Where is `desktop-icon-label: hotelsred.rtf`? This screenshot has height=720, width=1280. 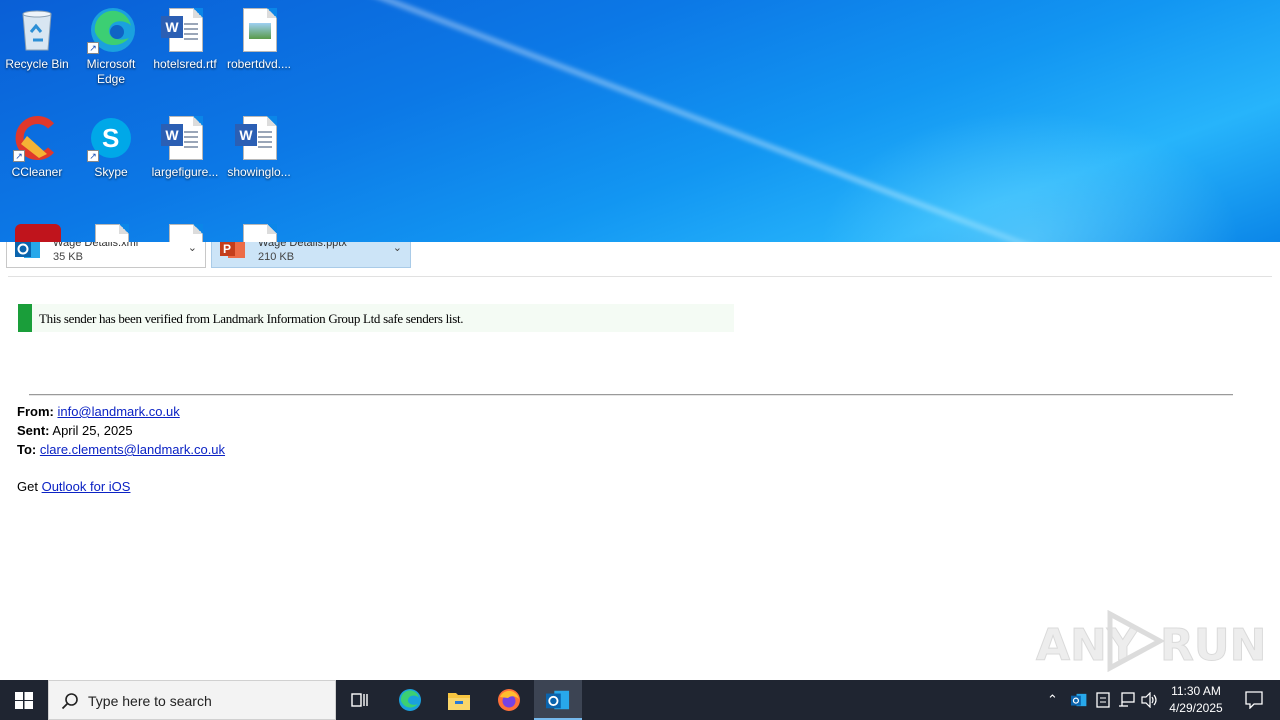
desktop-icon-label: hotelsred.rtf is located at coordinates (185, 64).